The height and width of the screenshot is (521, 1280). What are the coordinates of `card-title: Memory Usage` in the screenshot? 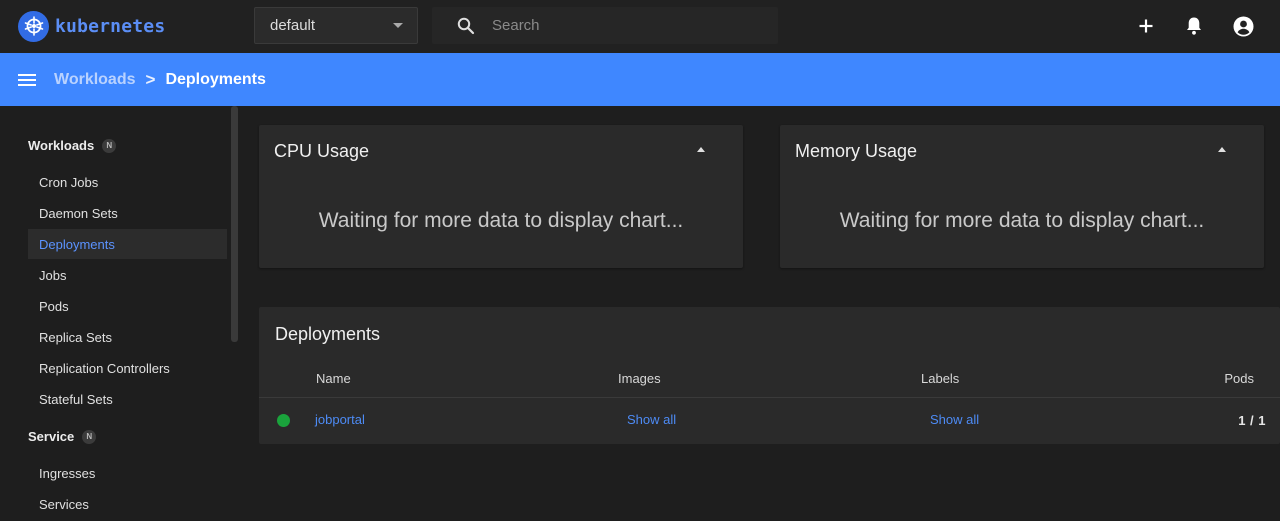 It's located at (856, 151).